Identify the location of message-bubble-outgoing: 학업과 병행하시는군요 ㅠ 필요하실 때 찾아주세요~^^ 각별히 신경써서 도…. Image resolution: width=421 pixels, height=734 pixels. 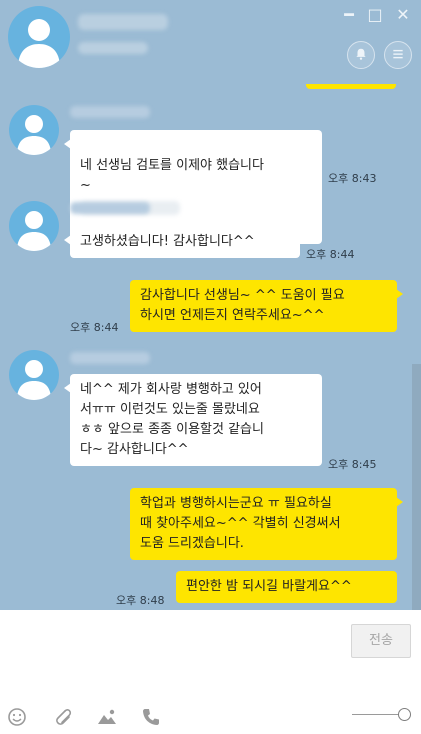
(266, 524).